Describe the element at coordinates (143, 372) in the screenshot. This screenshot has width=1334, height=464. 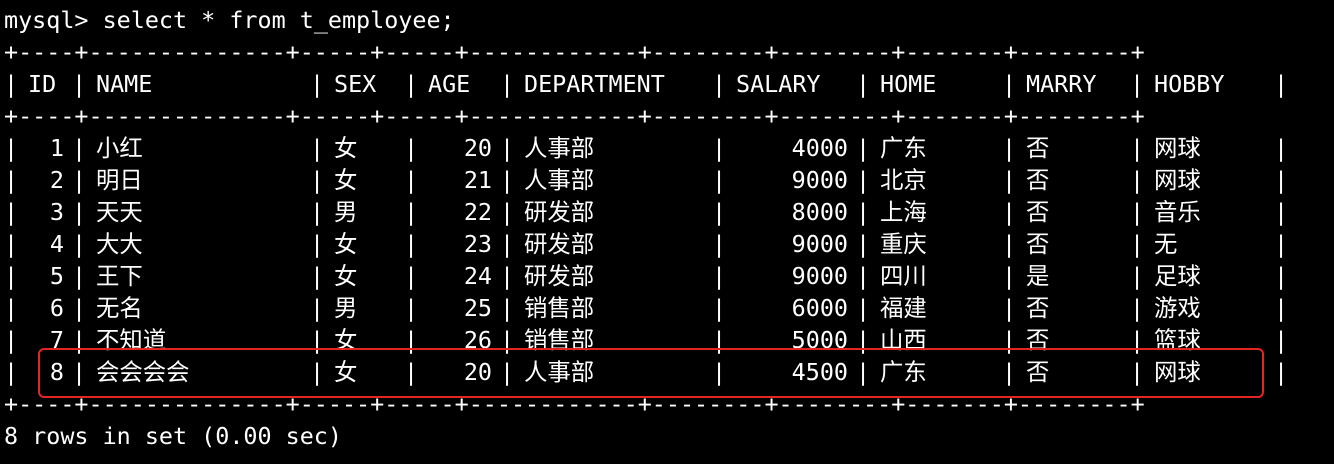
I see `cell-name: 会会会会` at that location.